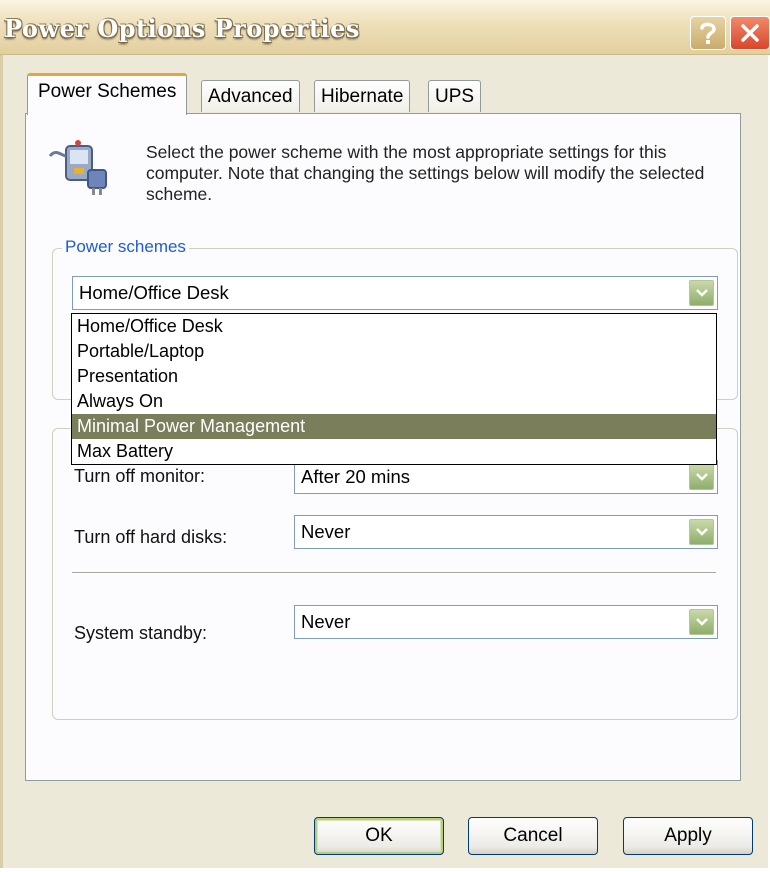  I want to click on list-item: Always On, so click(394, 401).